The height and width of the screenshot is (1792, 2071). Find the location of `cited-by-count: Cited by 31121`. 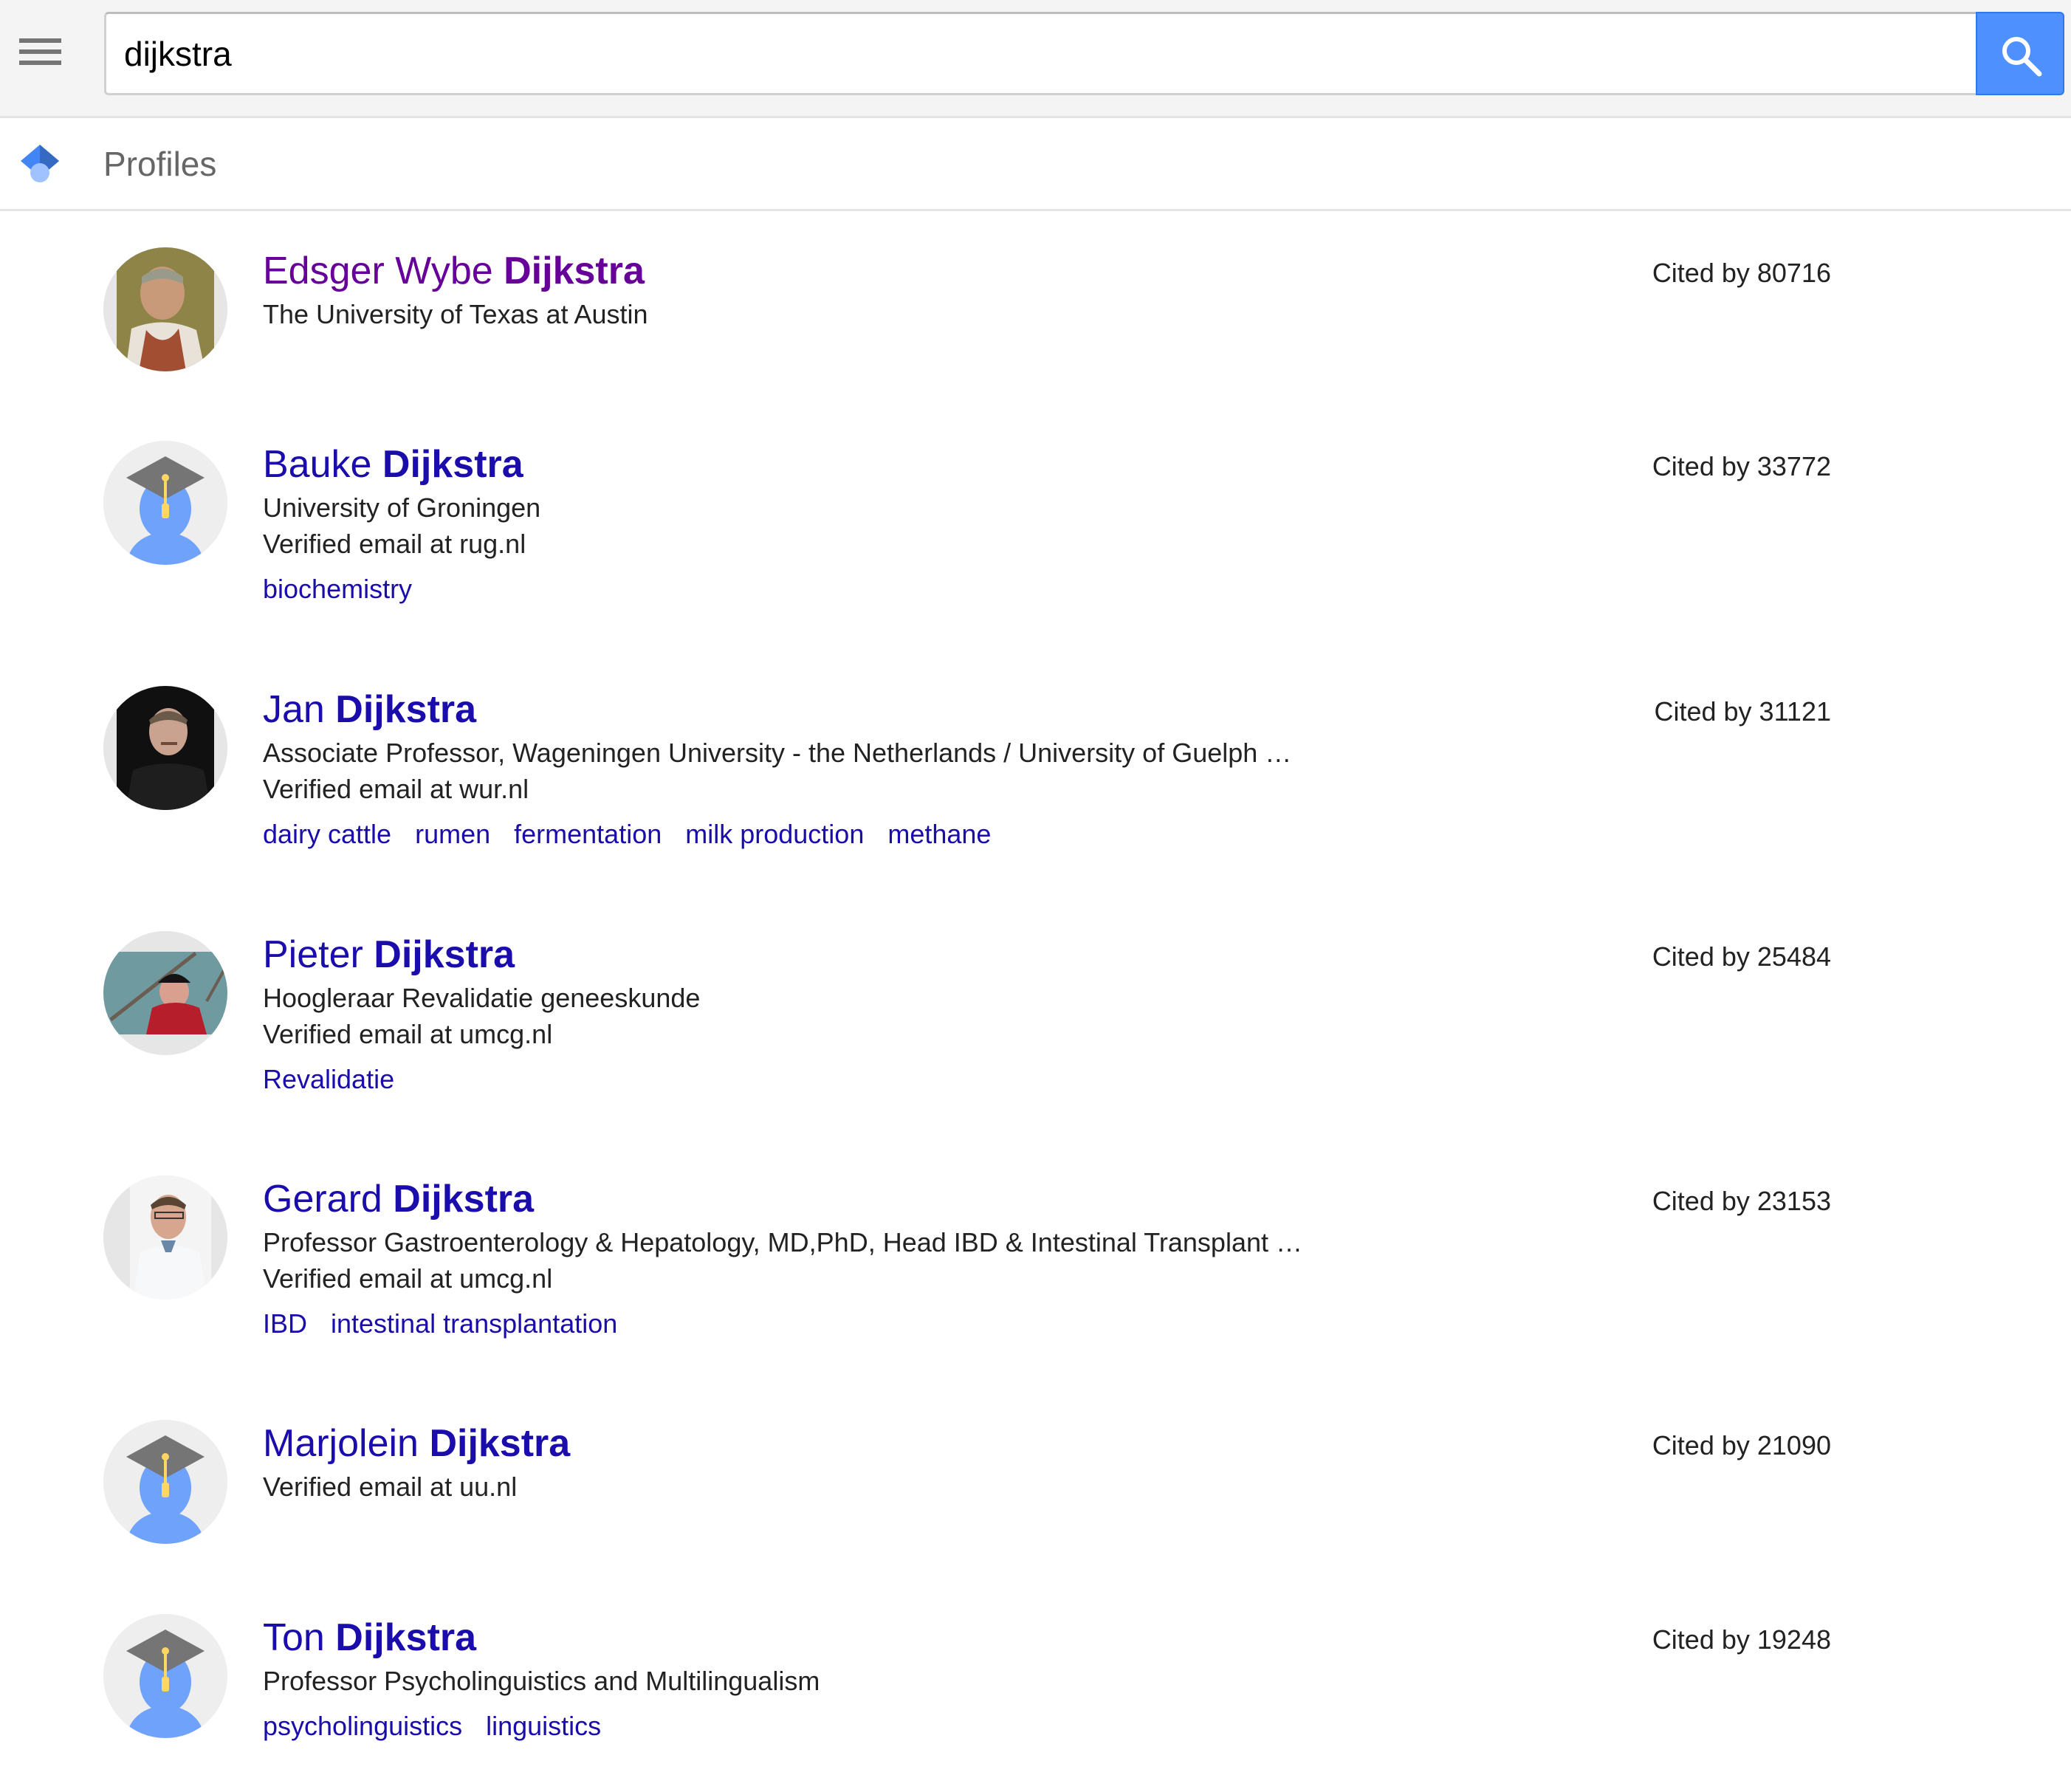

cited-by-count: Cited by 31121 is located at coordinates (1742, 711).